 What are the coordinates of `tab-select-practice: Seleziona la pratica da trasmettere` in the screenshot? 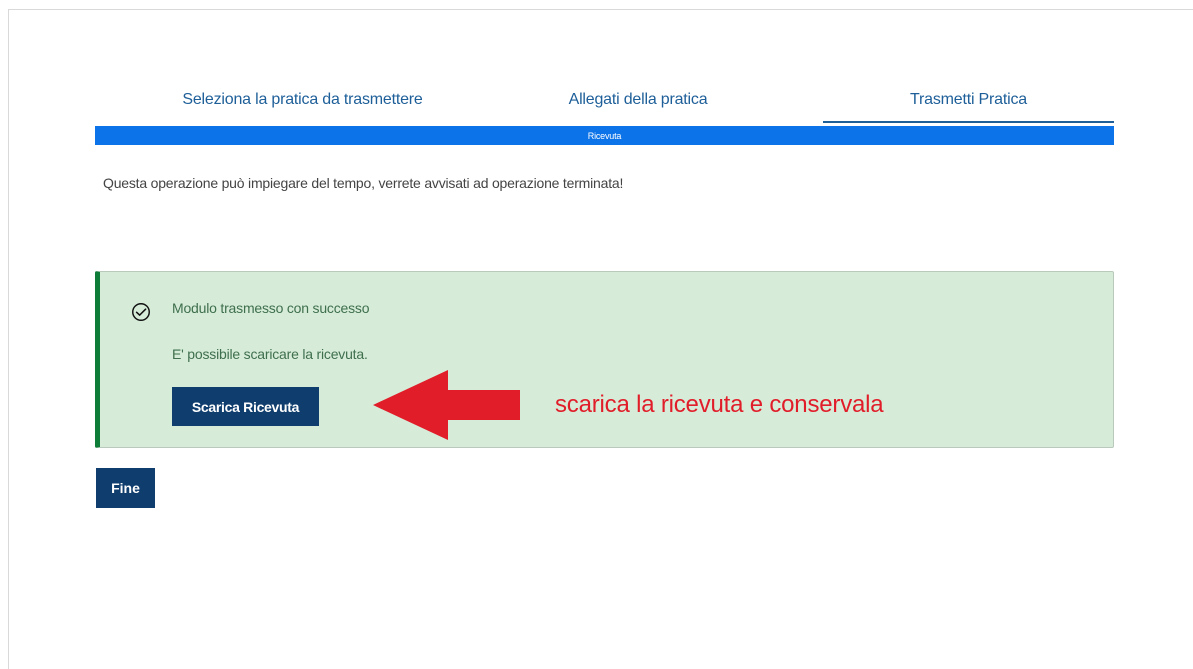 It's located at (302, 100).